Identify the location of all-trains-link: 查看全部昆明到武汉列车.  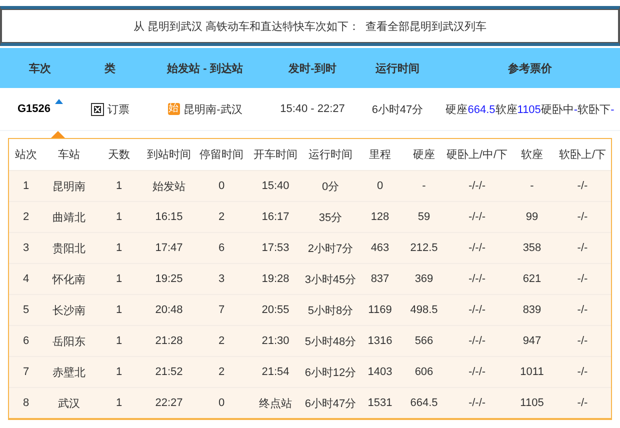
(426, 26).